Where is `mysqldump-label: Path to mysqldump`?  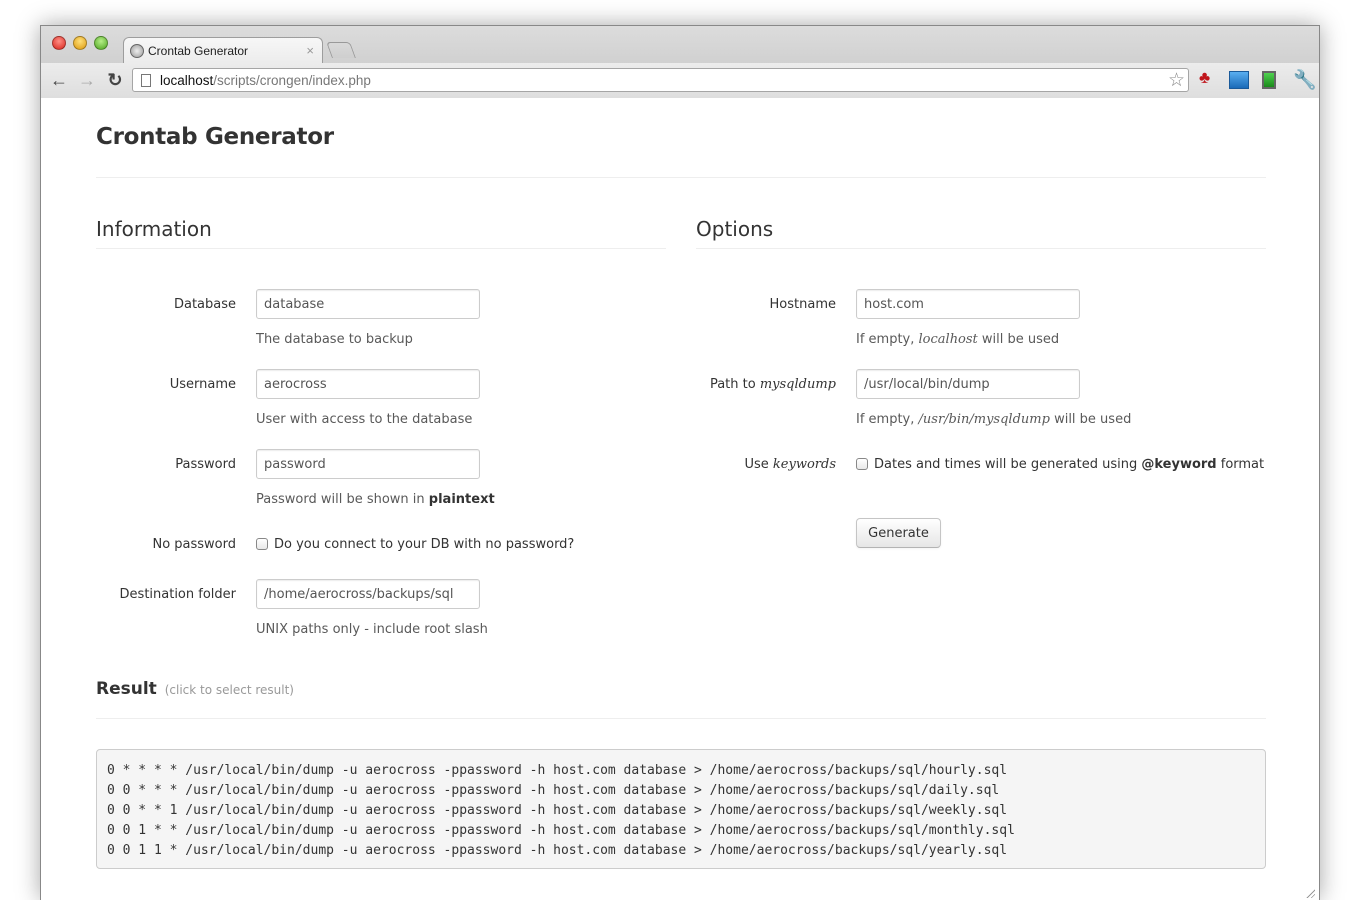 mysqldump-label: Path to mysqldump is located at coordinates (773, 384).